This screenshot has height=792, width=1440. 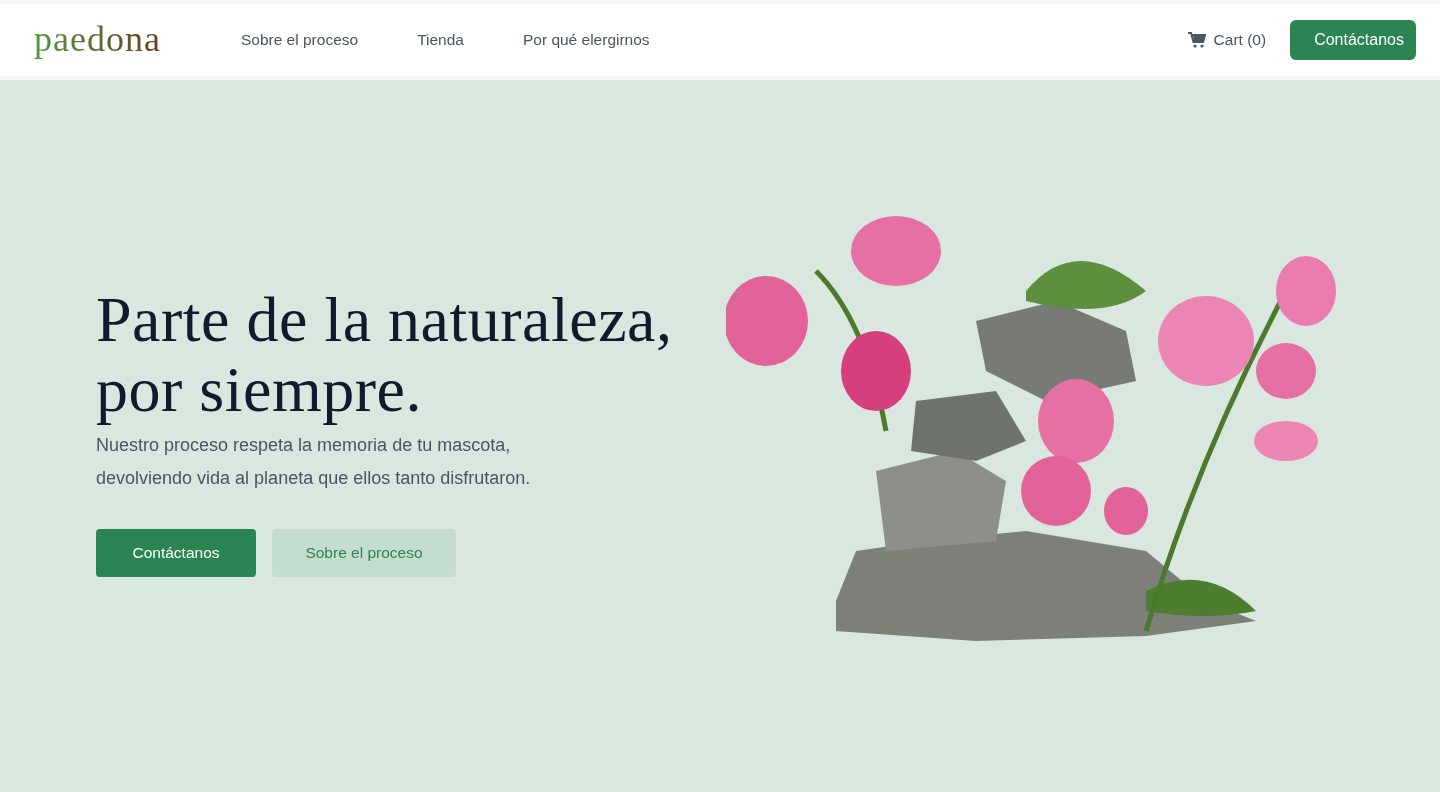 I want to click on hero-subtitle: Nuestro proceso respeta la memoria de tu mascota, devolviendo vida al planeta que ellos tanto disfrutaron., so click(x=314, y=462).